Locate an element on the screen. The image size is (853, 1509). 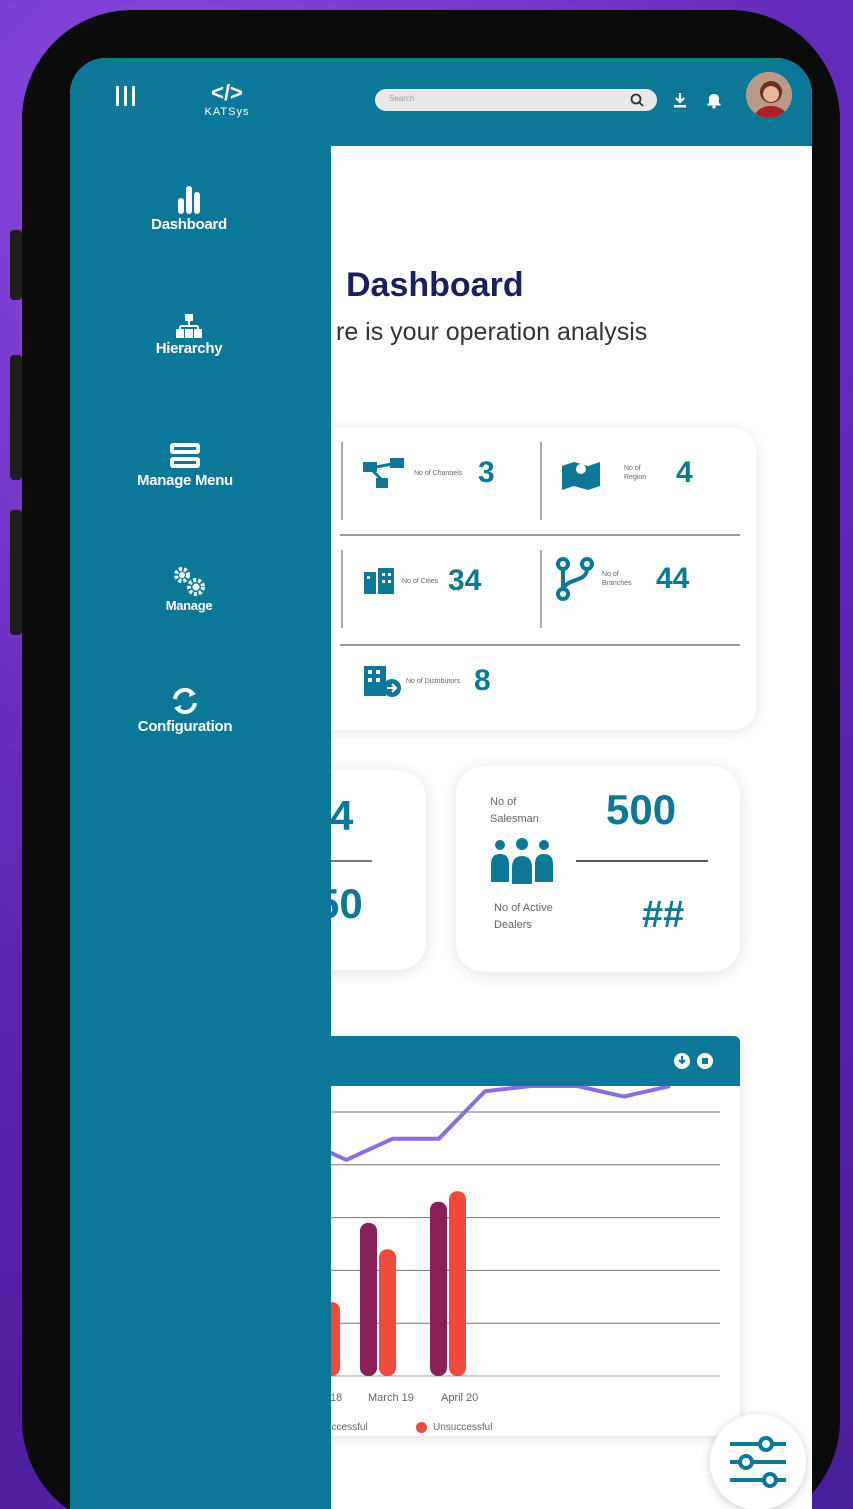
salesman-value: 500 is located at coordinates (641, 809).